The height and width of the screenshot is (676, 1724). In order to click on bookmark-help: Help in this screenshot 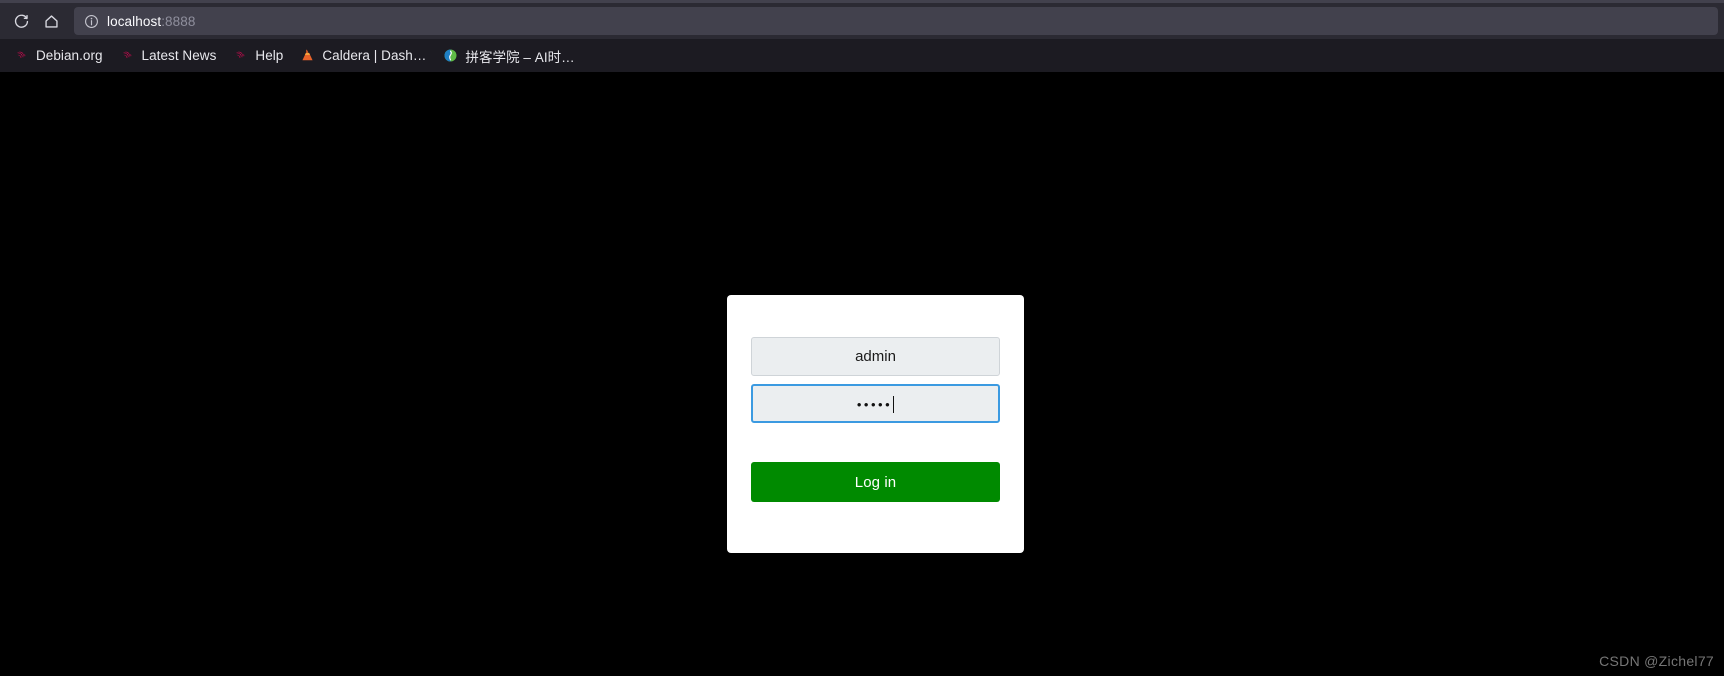, I will do `click(257, 55)`.